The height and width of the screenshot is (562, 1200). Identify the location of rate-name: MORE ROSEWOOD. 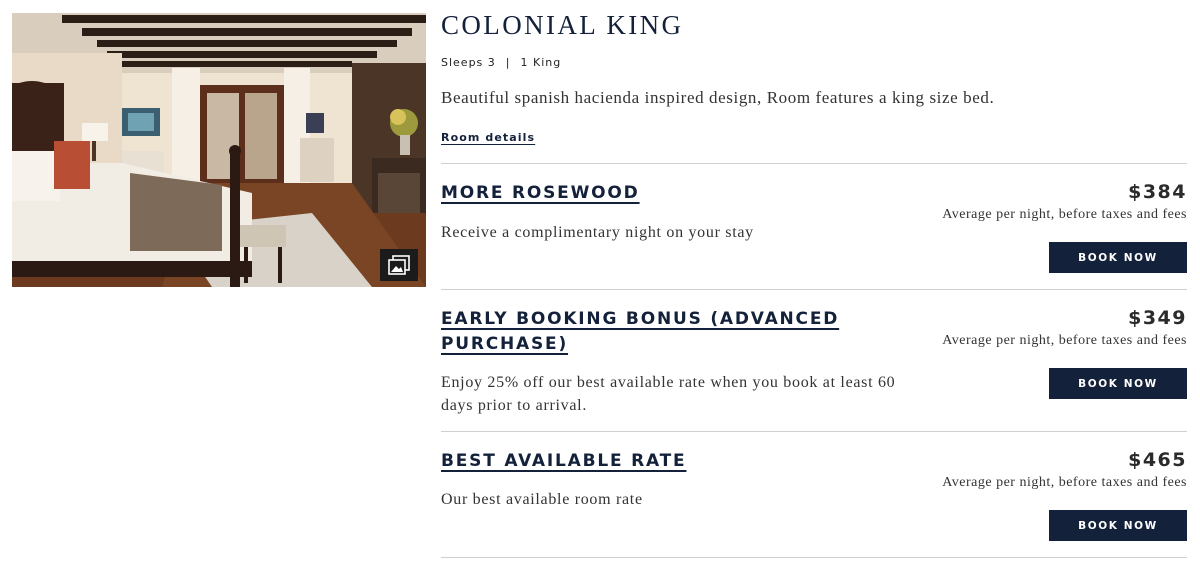
(651, 193).